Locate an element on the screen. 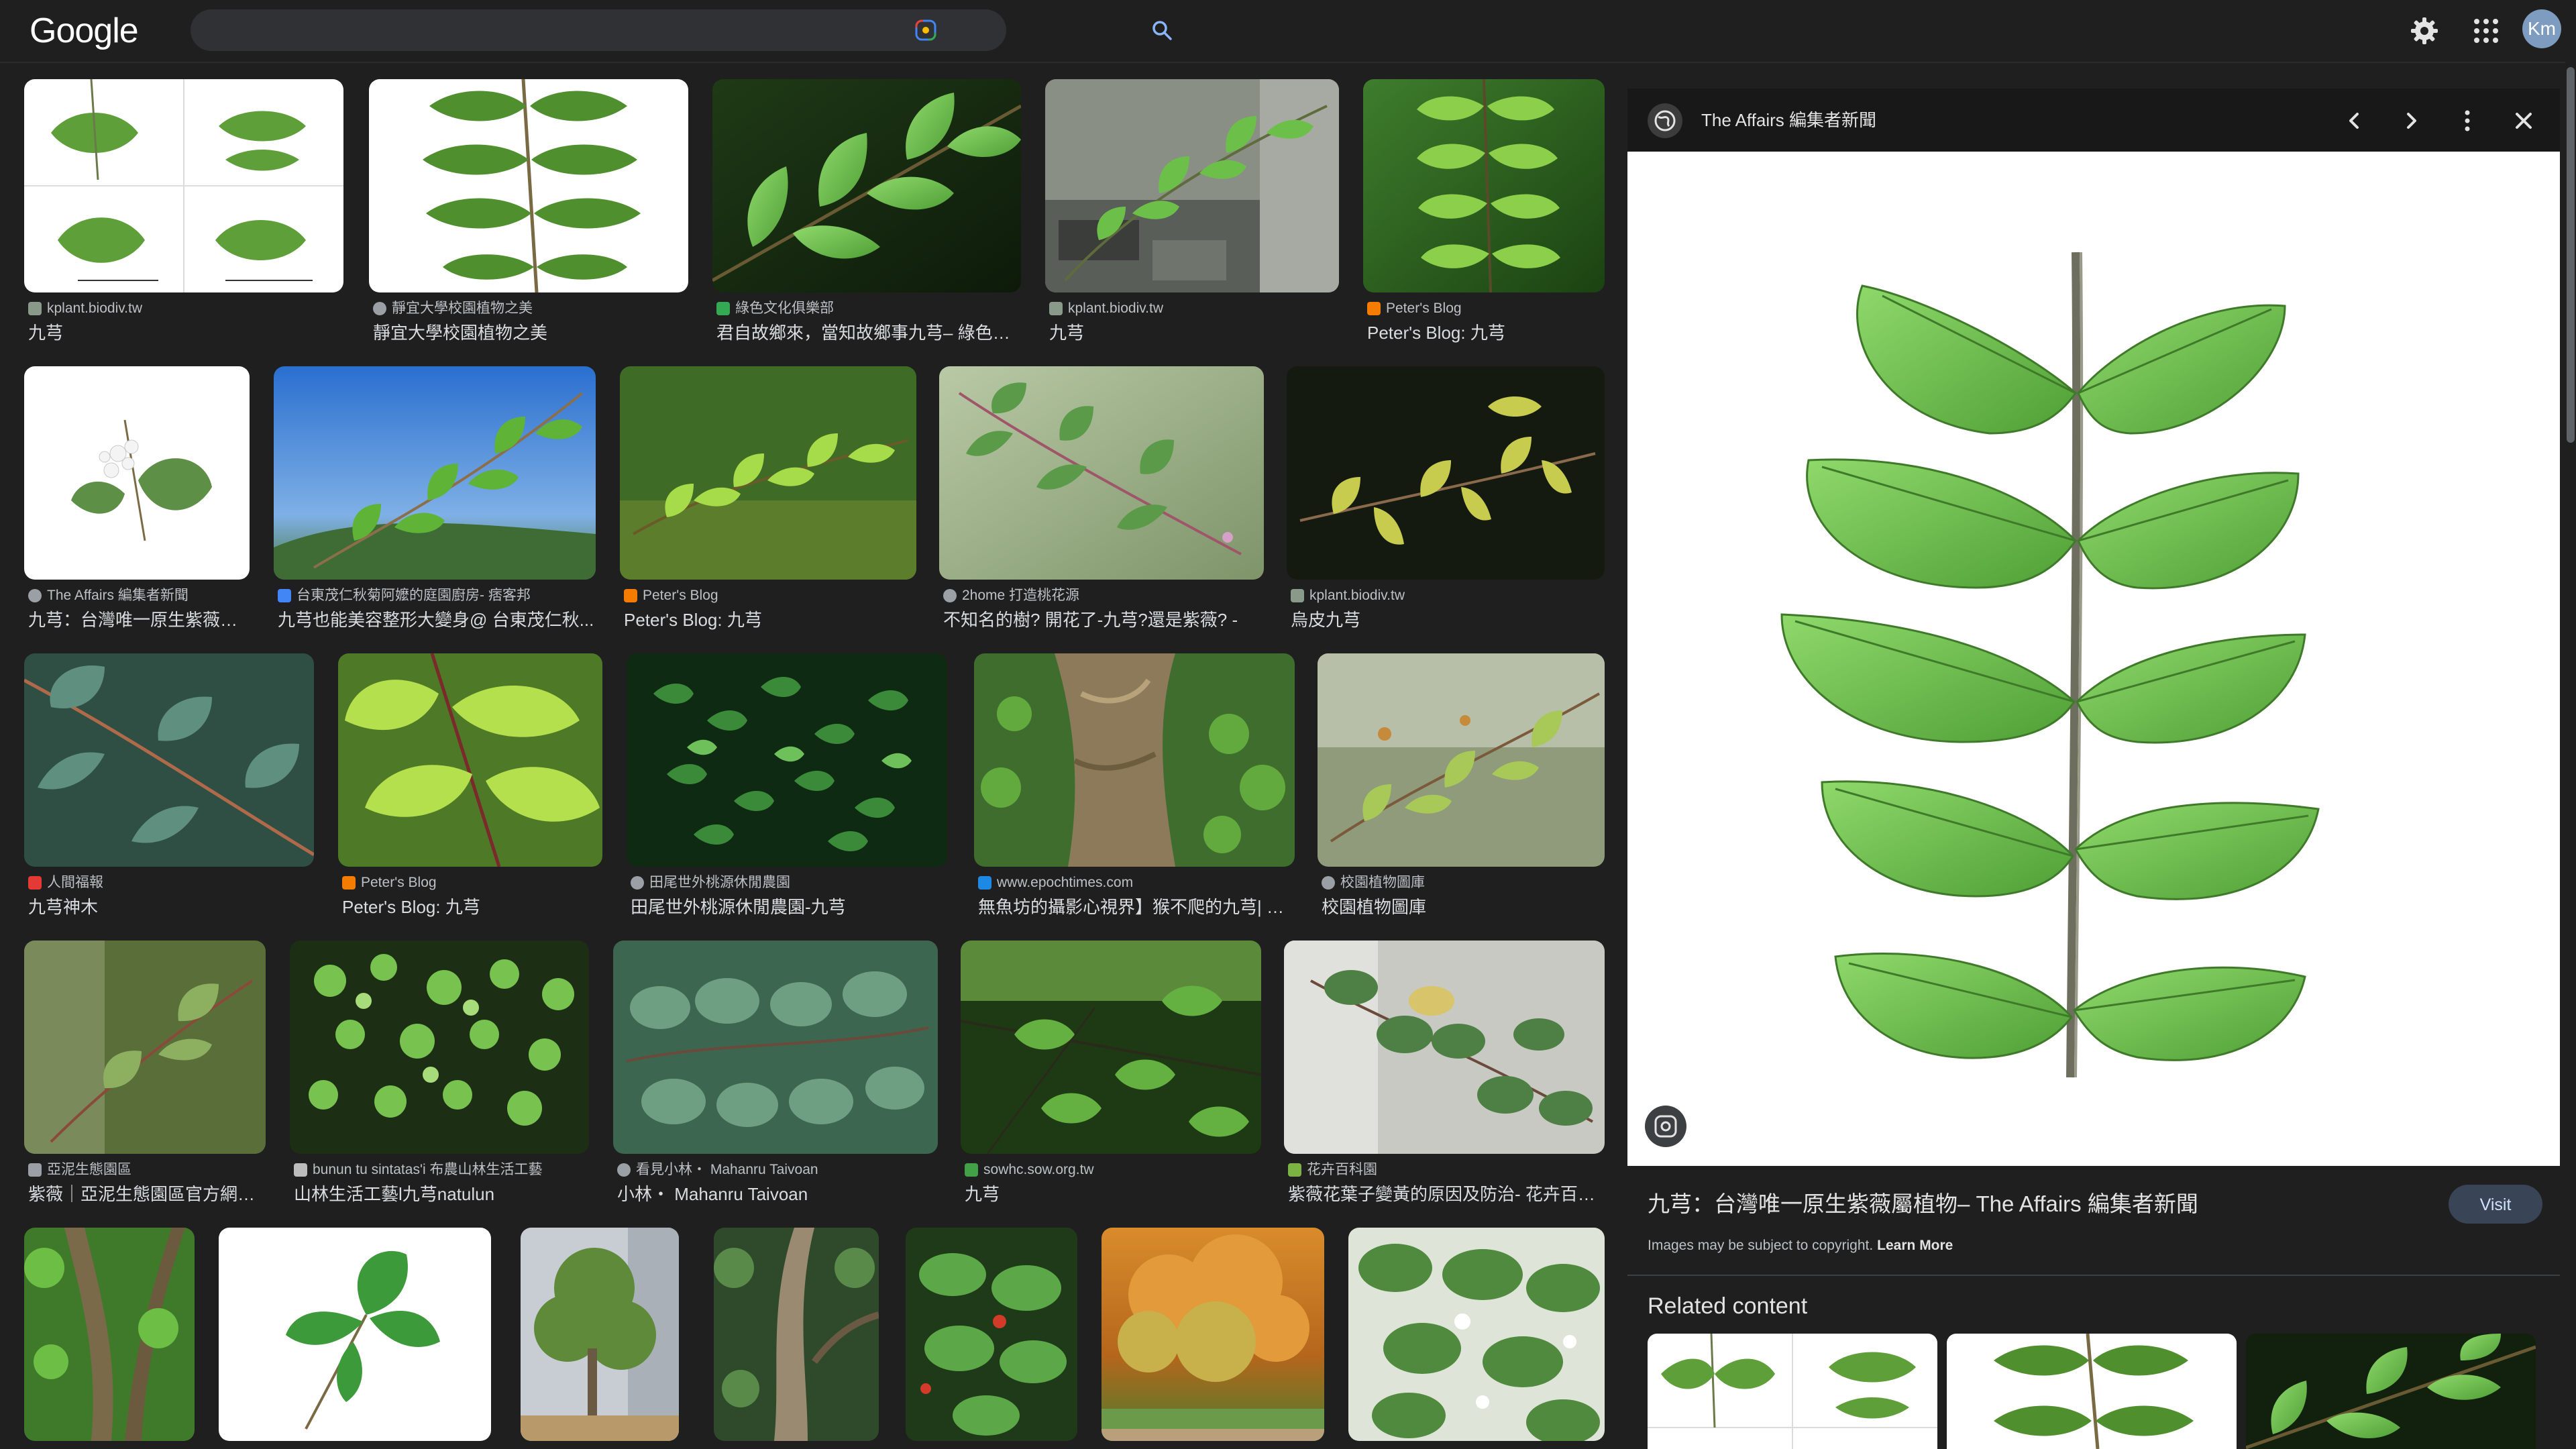 The width and height of the screenshot is (2576, 1449). result-source: www.epochtimes.com is located at coordinates (1055, 882).